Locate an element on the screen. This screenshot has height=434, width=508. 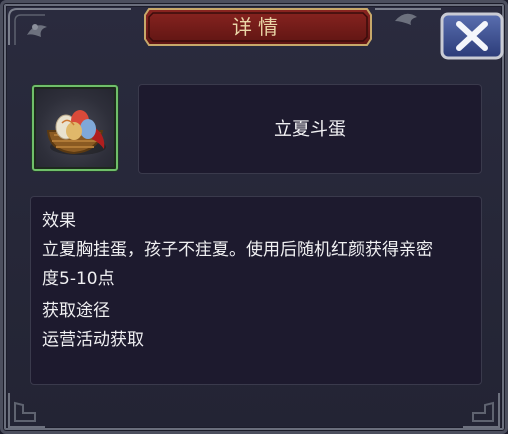
item-name-box: 立夏斗蛋 is located at coordinates (310, 129).